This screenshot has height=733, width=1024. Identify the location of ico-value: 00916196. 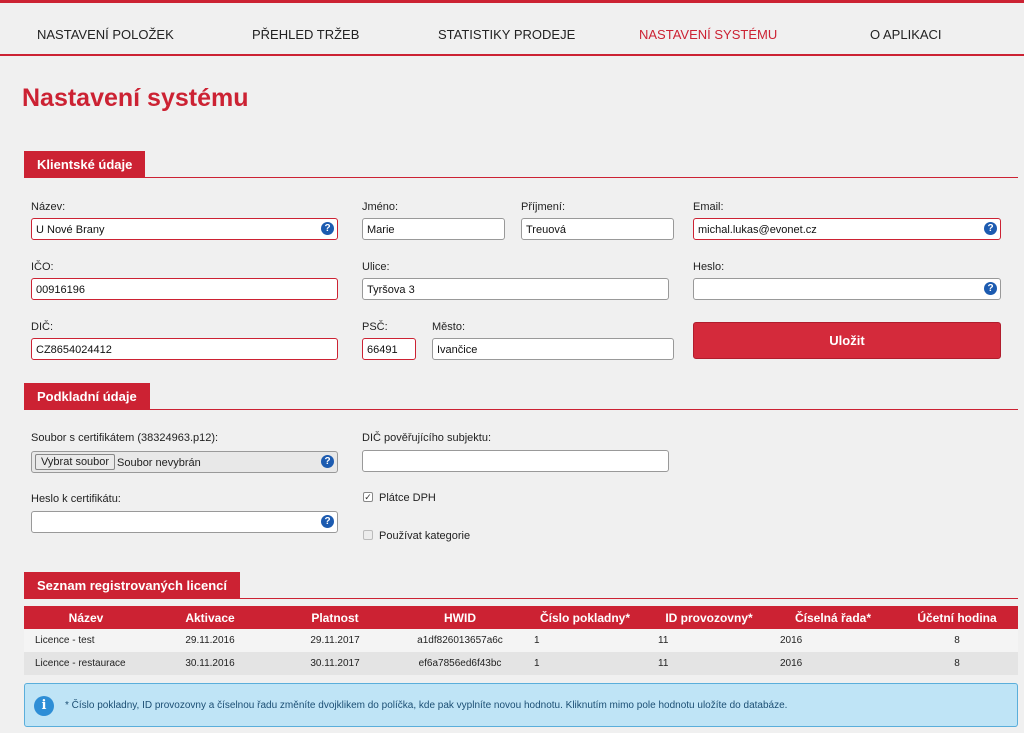
(60, 290).